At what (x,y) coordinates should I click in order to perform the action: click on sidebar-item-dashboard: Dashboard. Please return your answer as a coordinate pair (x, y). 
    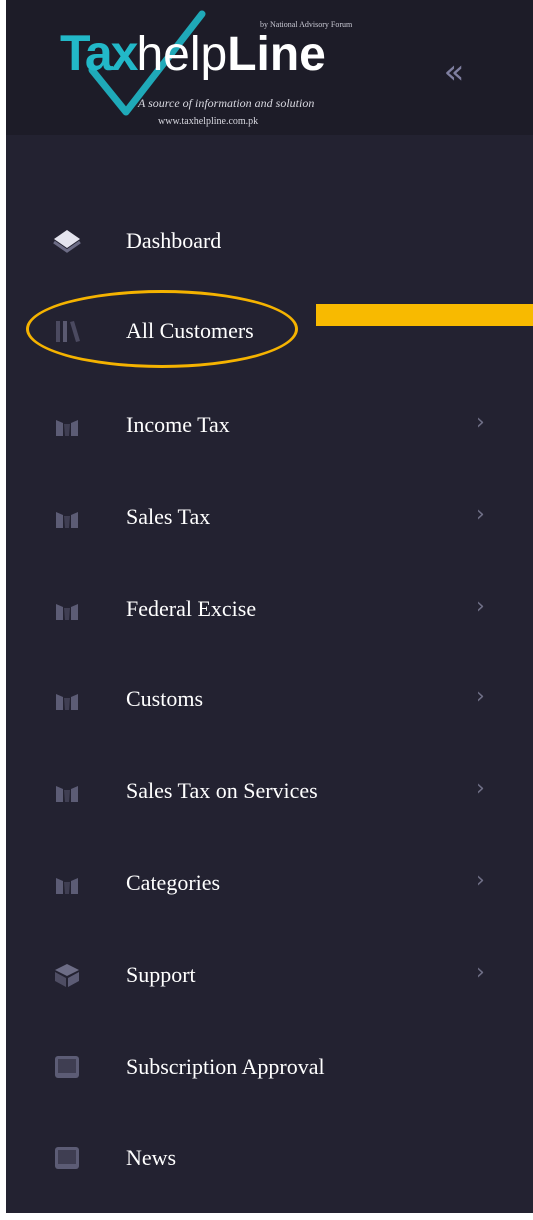
    Looking at the image, I should click on (269, 240).